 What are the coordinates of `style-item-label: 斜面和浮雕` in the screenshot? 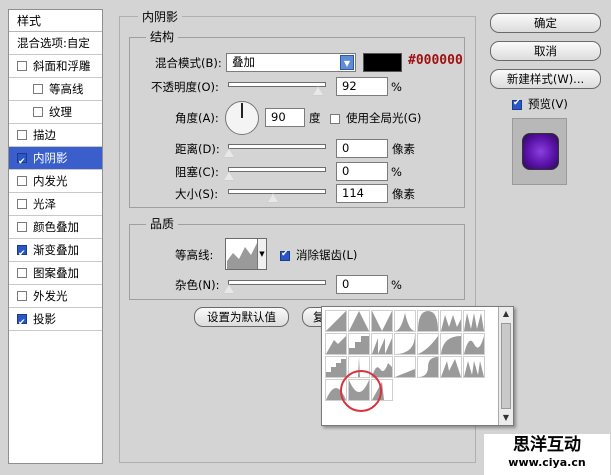 It's located at (62, 66).